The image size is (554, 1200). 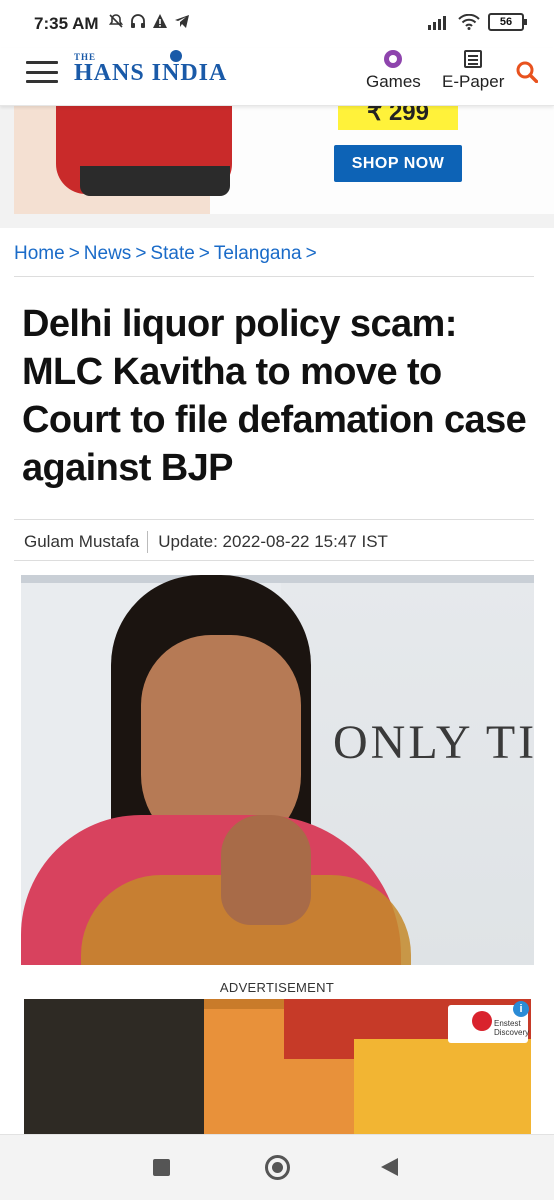 I want to click on system-nav-bar, so click(x=277, y=1167).